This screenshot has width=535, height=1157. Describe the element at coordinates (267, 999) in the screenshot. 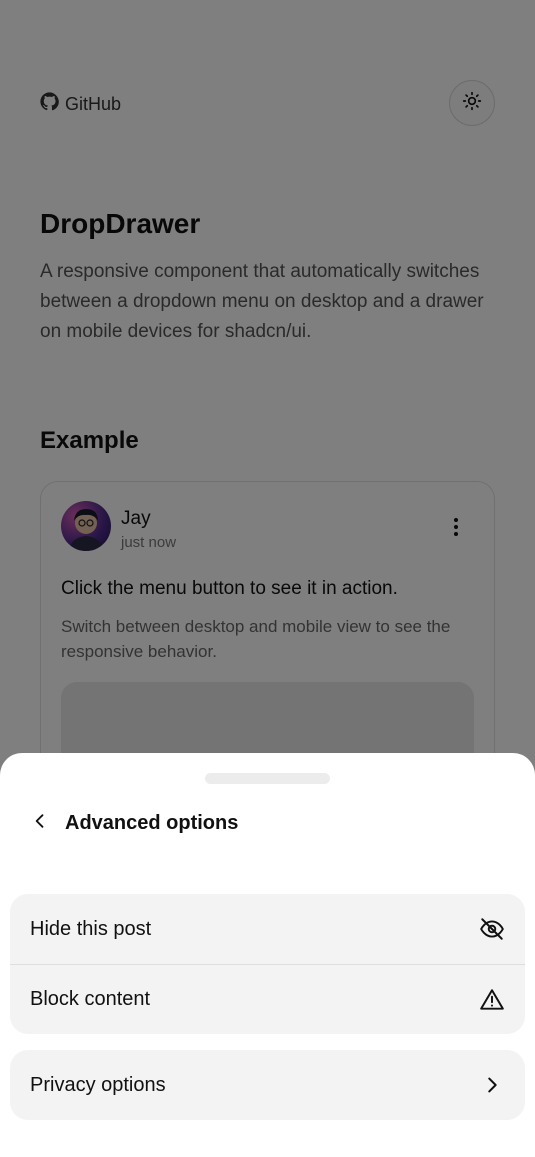

I see `menu-item-block-content: Block content` at that location.